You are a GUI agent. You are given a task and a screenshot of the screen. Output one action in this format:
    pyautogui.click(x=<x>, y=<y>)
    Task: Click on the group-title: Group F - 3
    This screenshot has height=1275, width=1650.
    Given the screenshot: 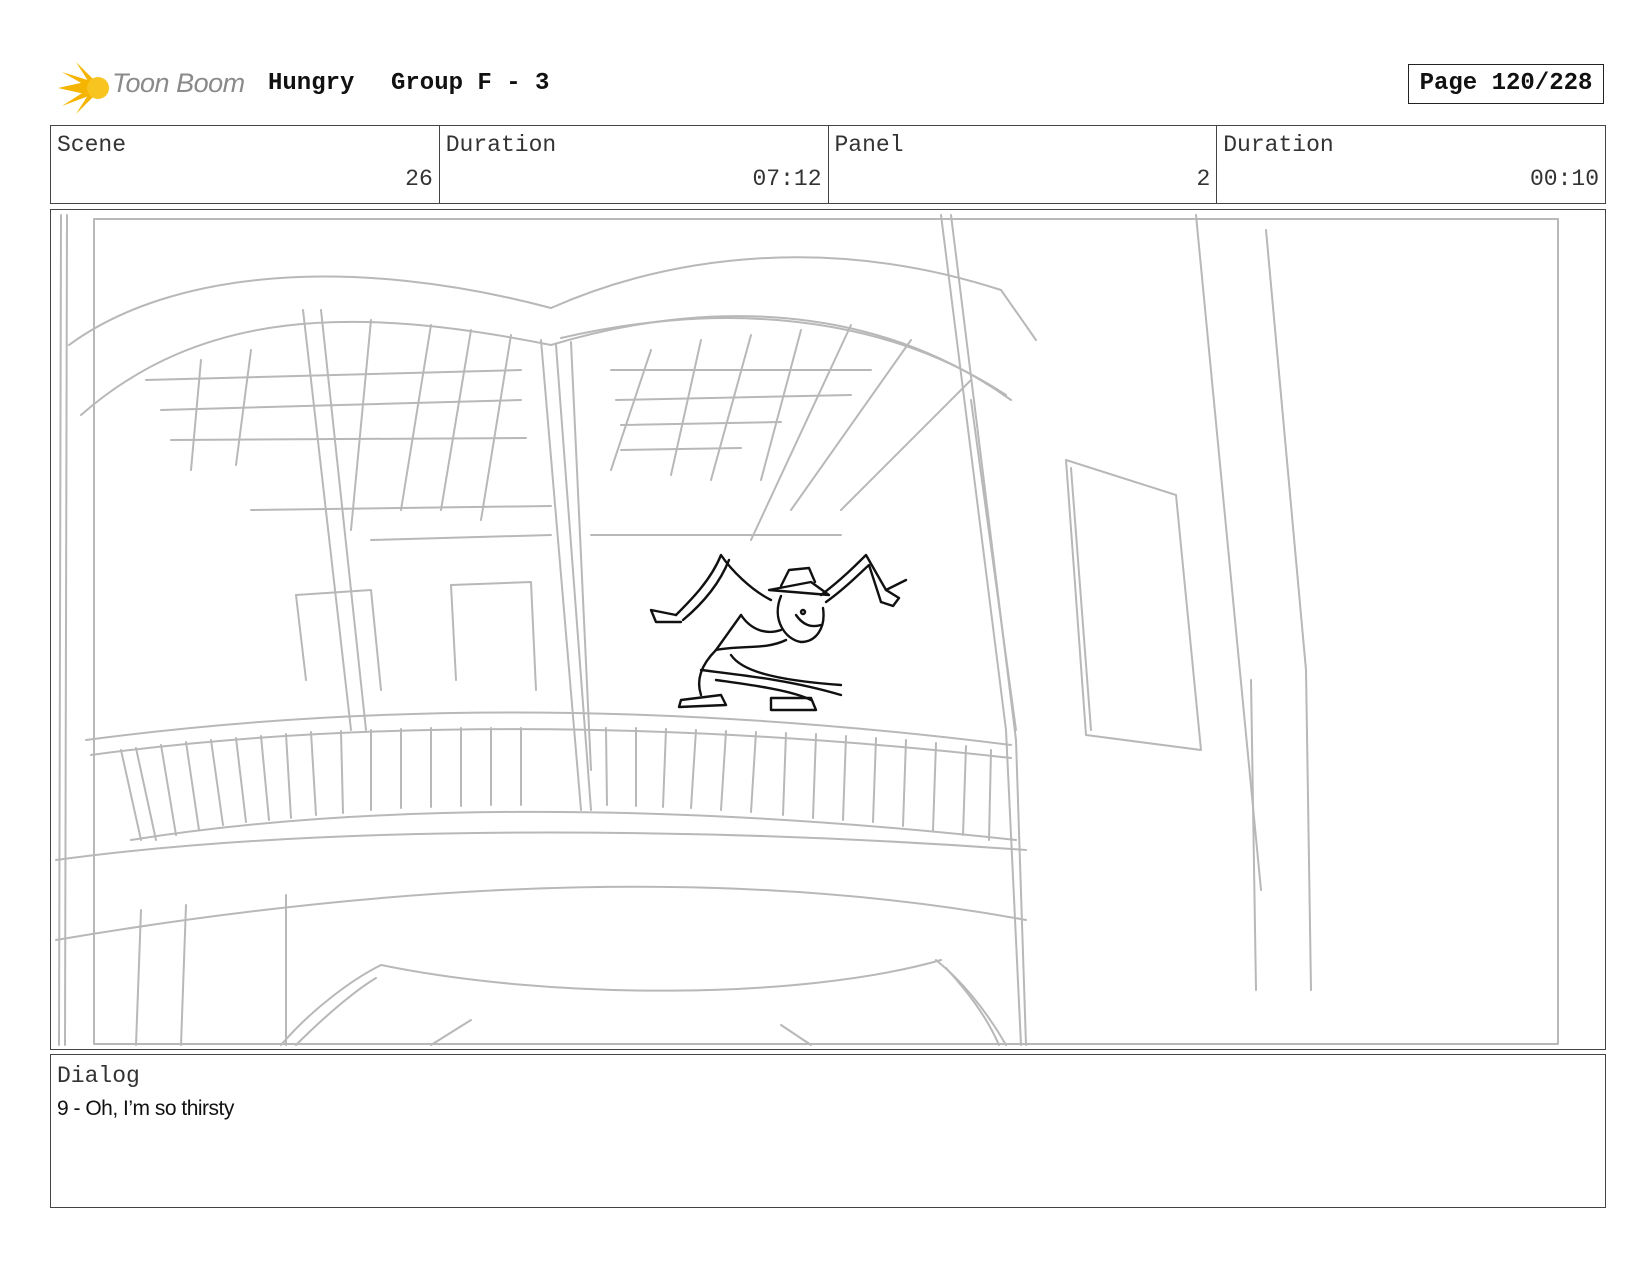 What is the action you would take?
    pyautogui.click(x=470, y=83)
    